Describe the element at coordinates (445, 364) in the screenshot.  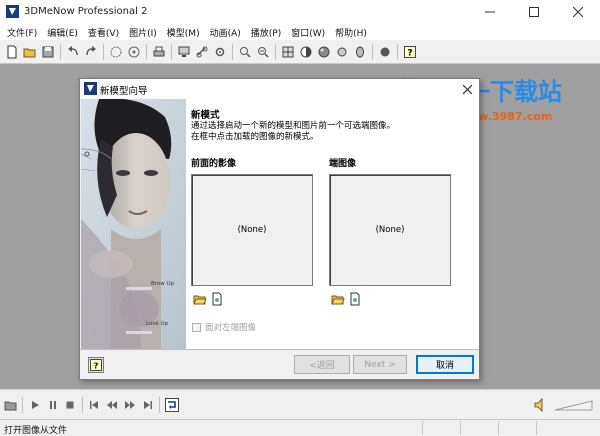
I see `cancel-button: 取消` at that location.